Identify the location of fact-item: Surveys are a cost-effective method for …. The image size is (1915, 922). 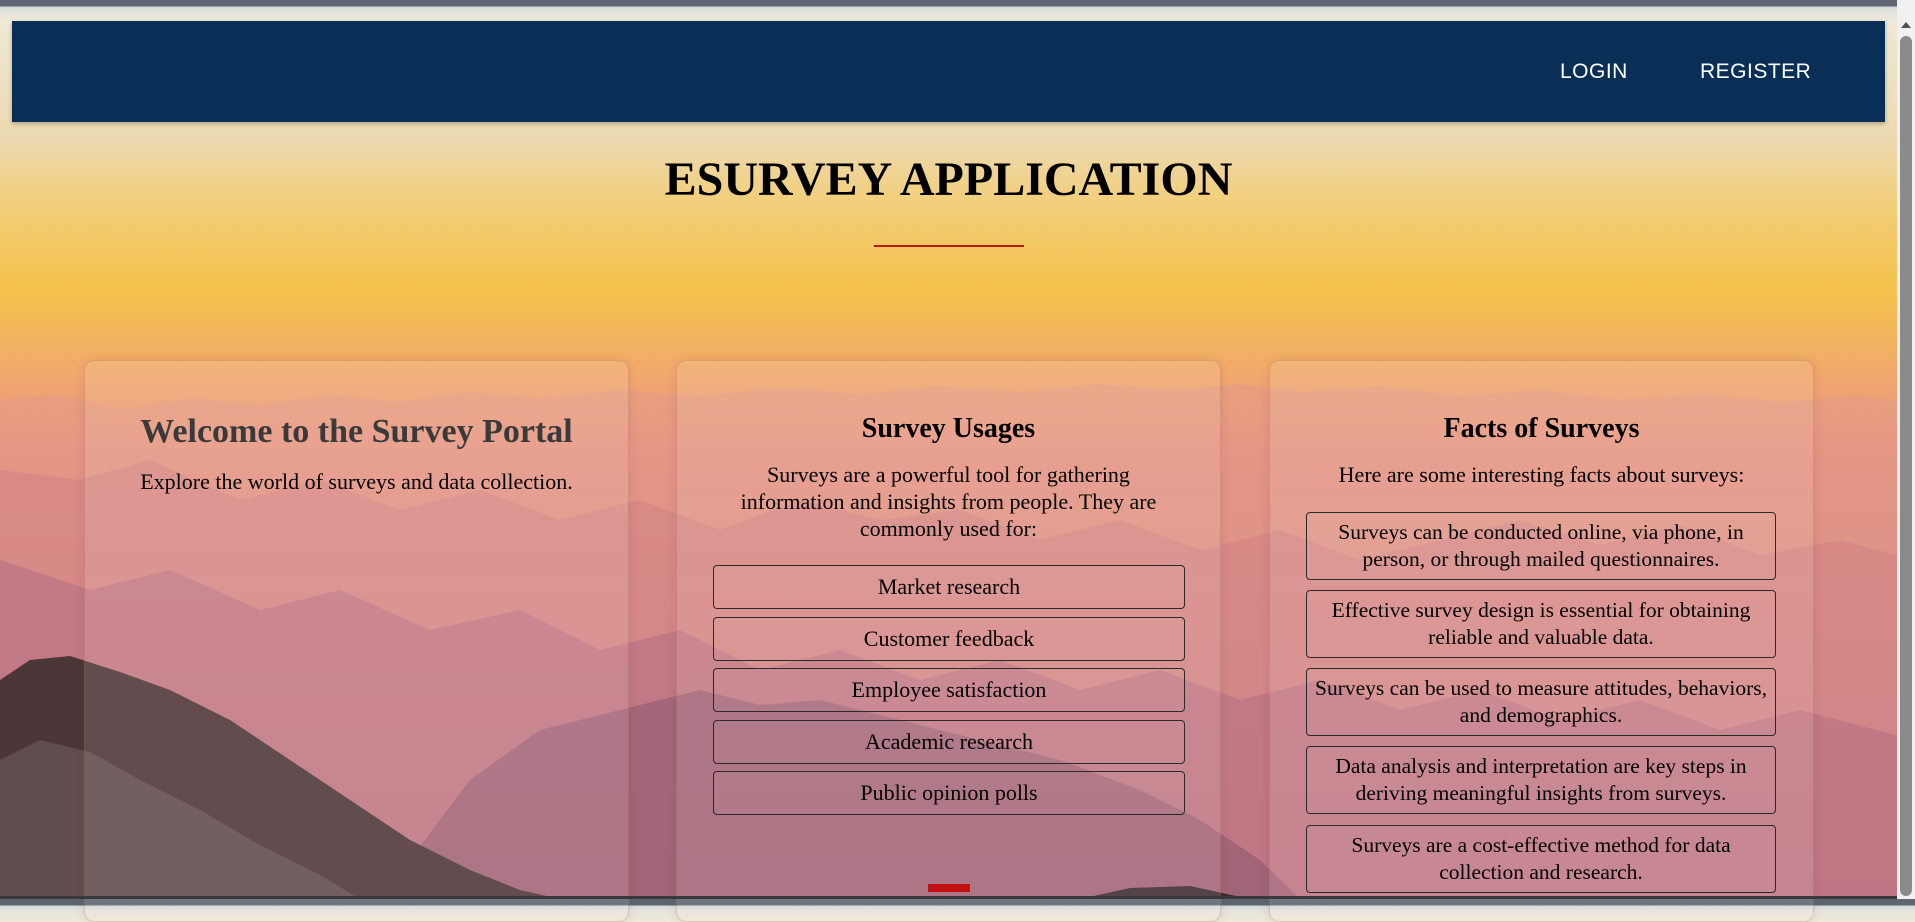
(1541, 859).